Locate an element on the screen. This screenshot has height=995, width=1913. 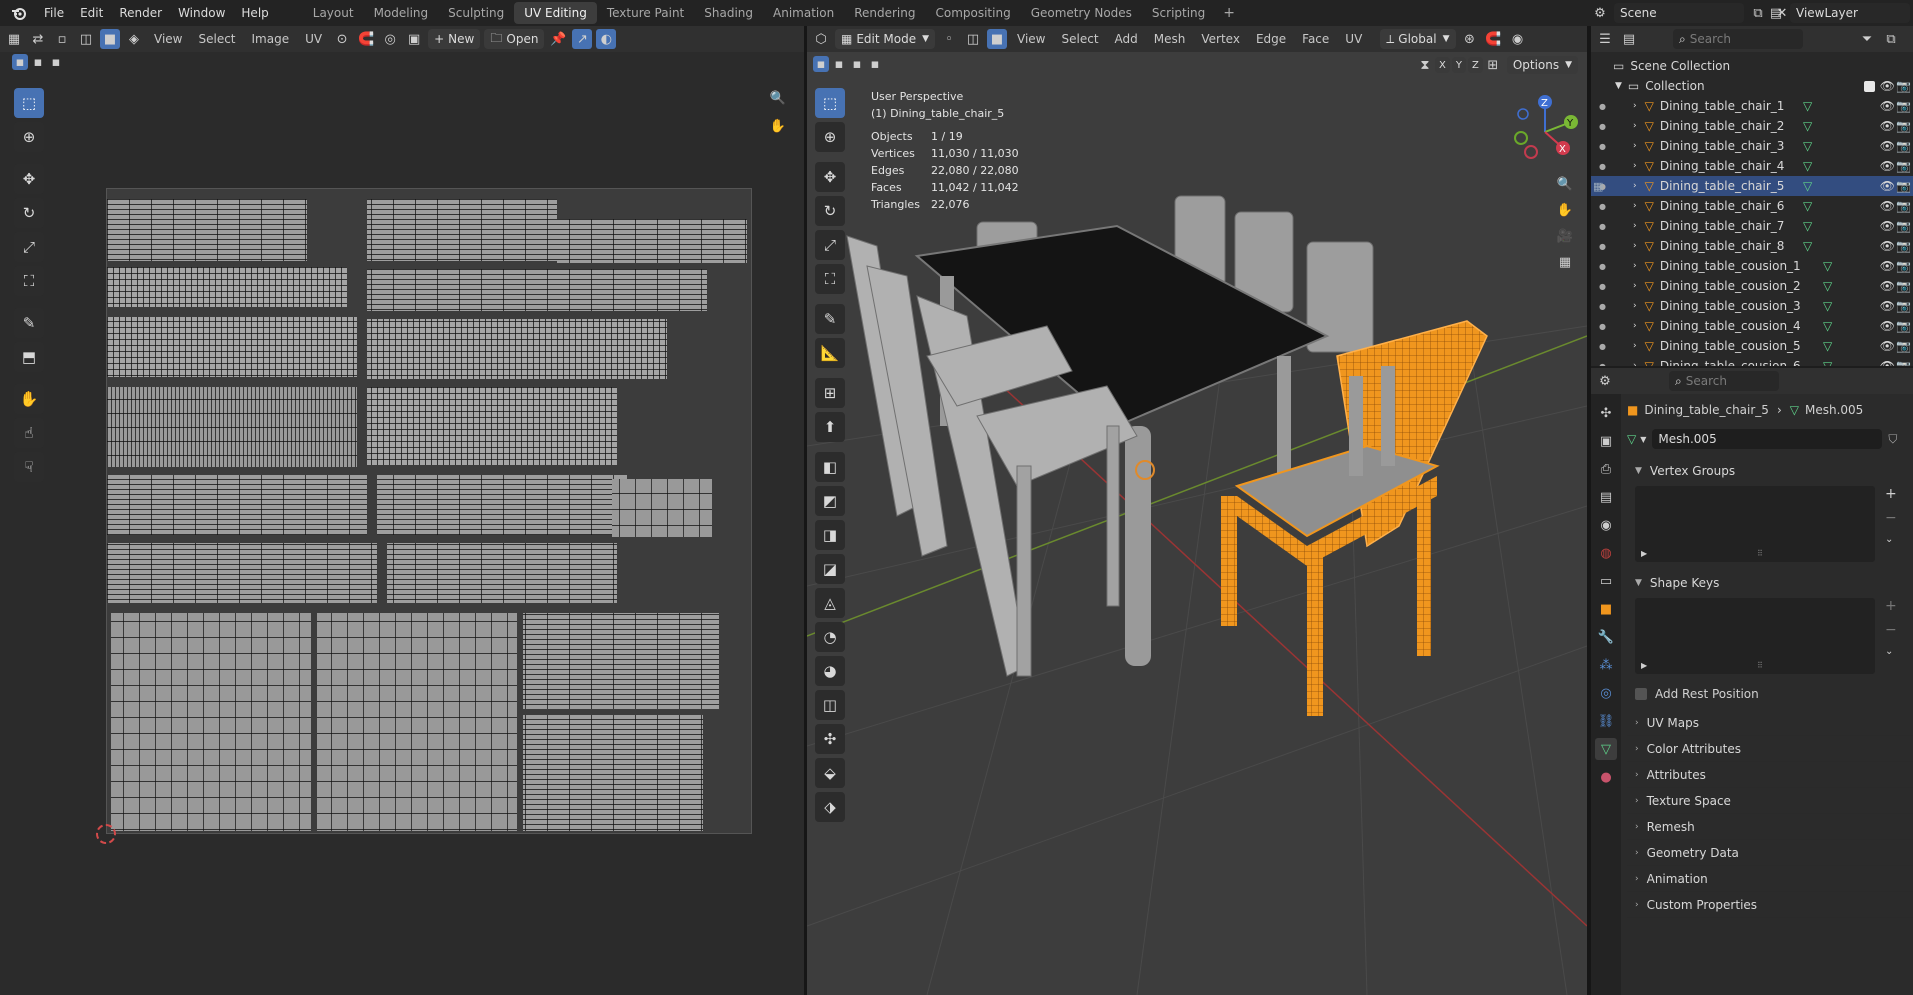
view-layer-tab-icon: ▤ is located at coordinates (1606, 497).